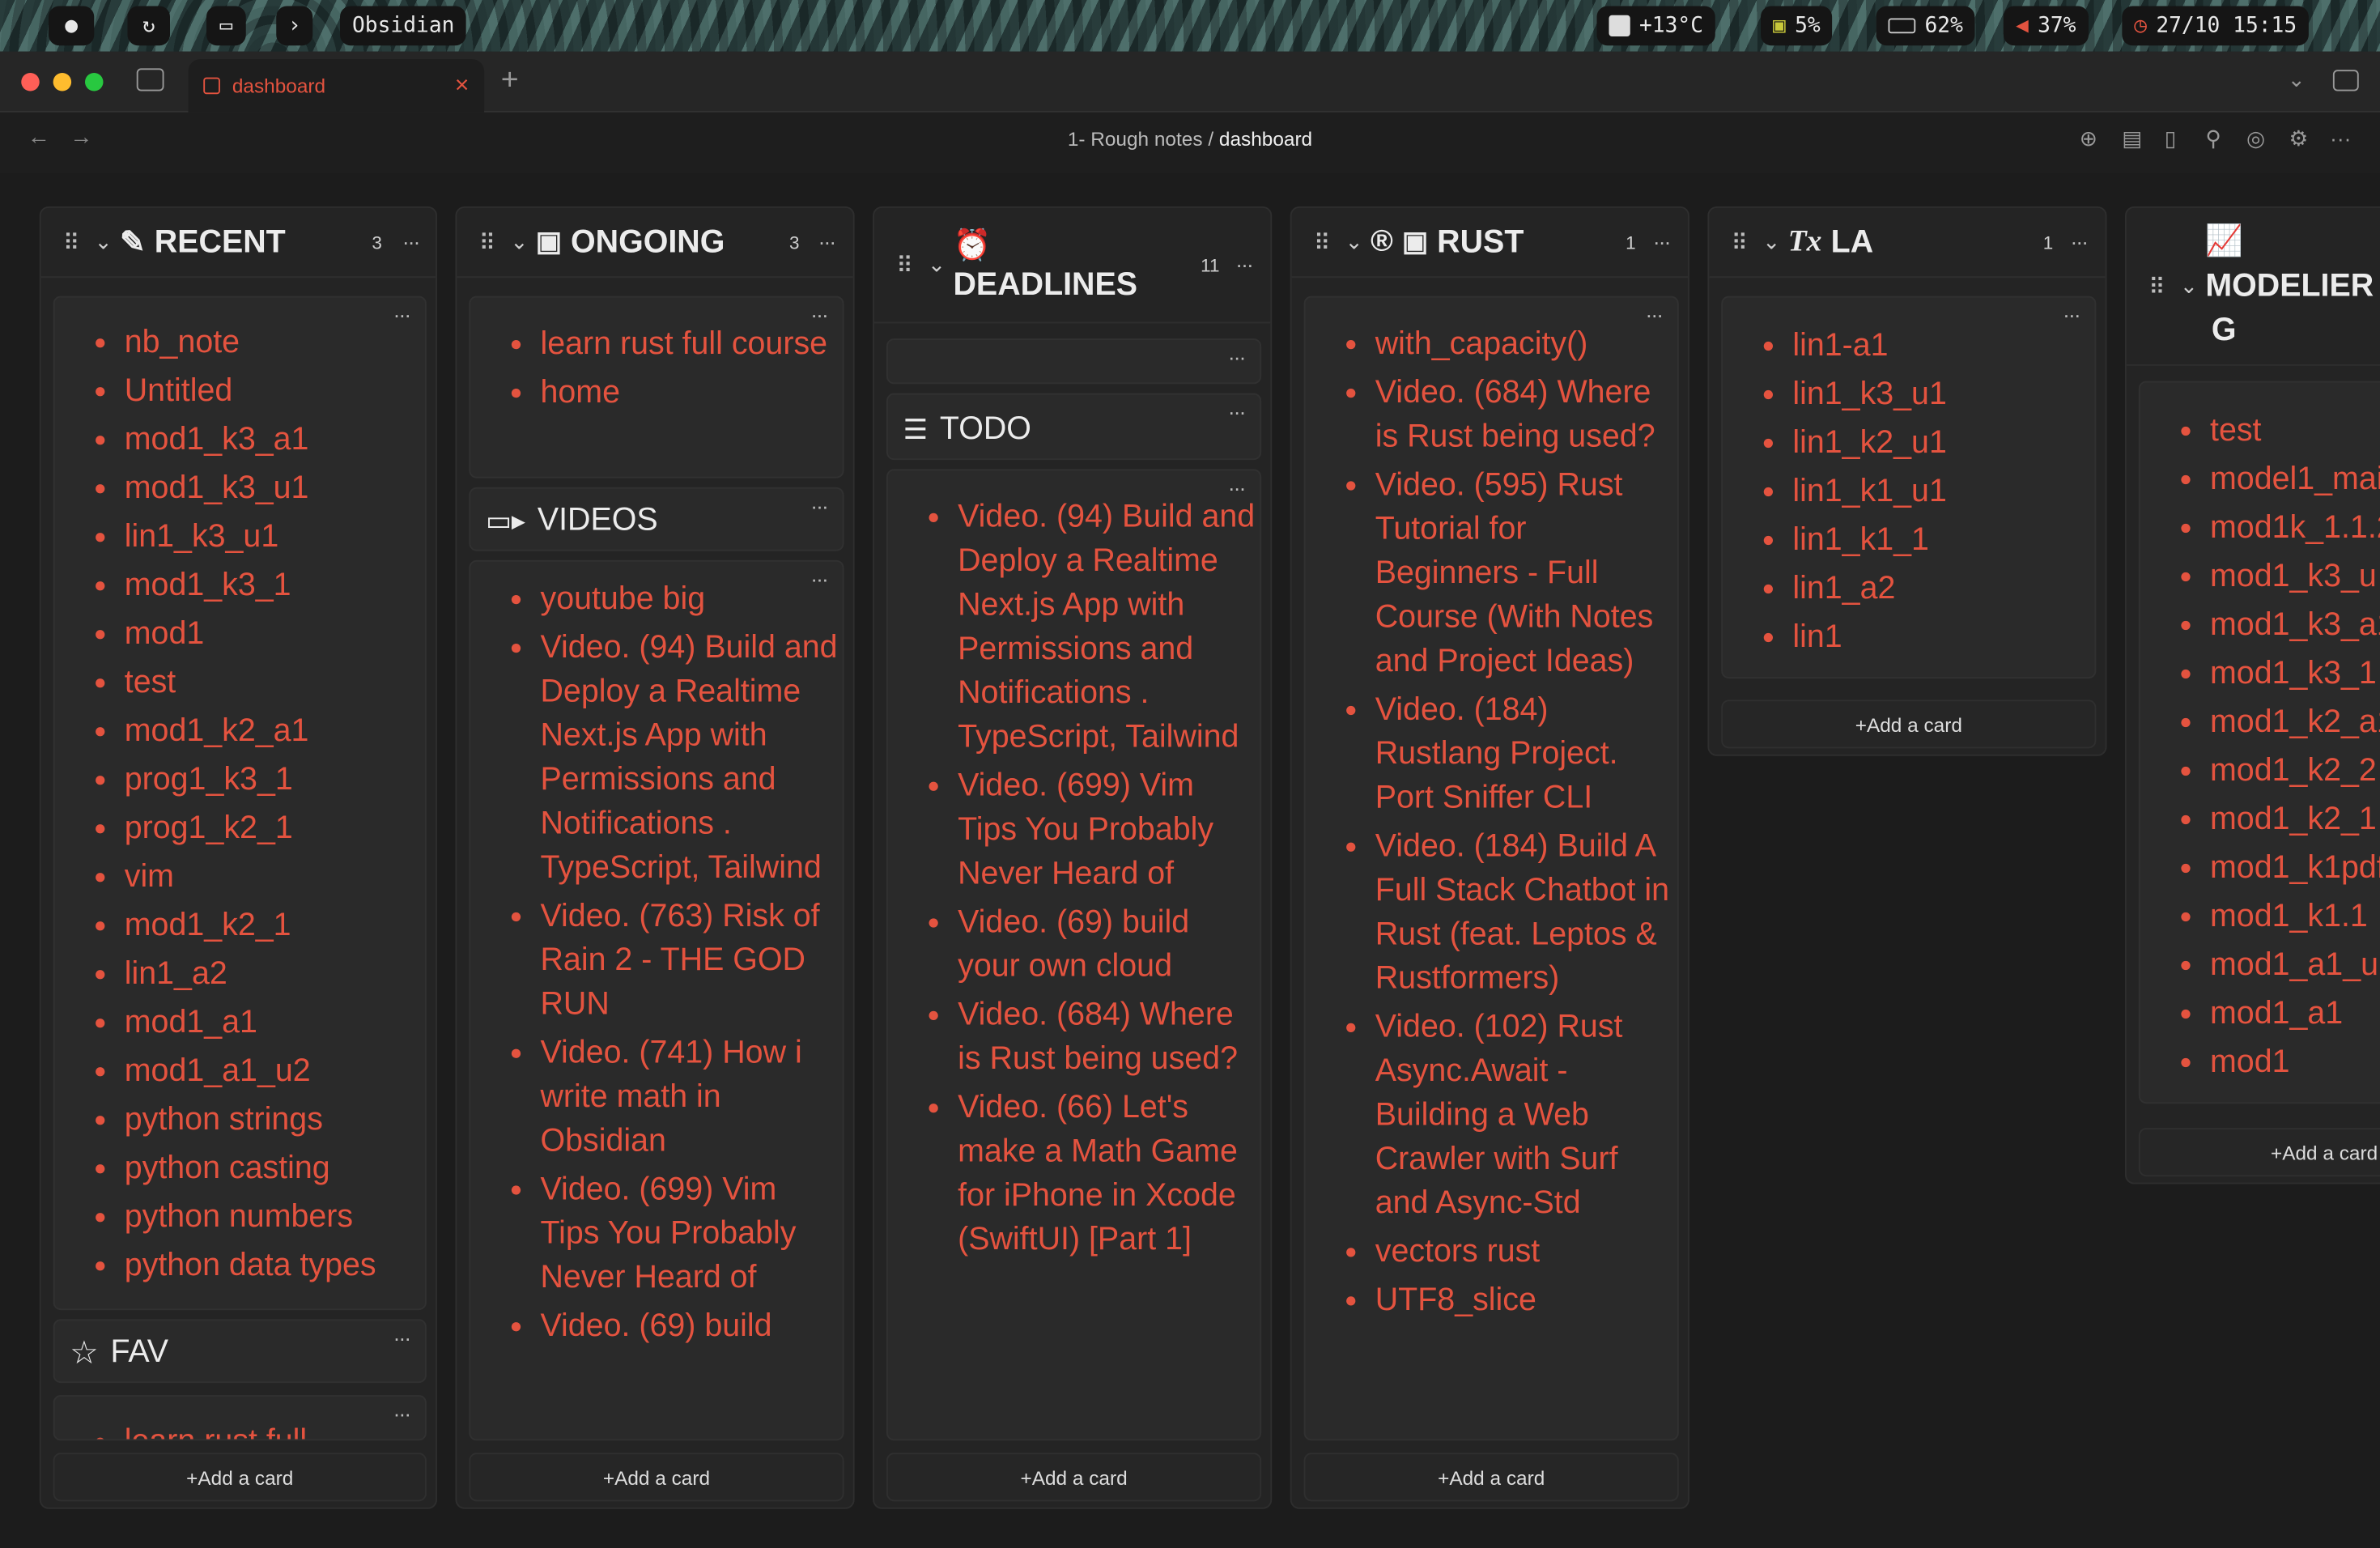 The image size is (2380, 1548). Describe the element at coordinates (1943, 638) in the screenshot. I see `list-item: lin1` at that location.